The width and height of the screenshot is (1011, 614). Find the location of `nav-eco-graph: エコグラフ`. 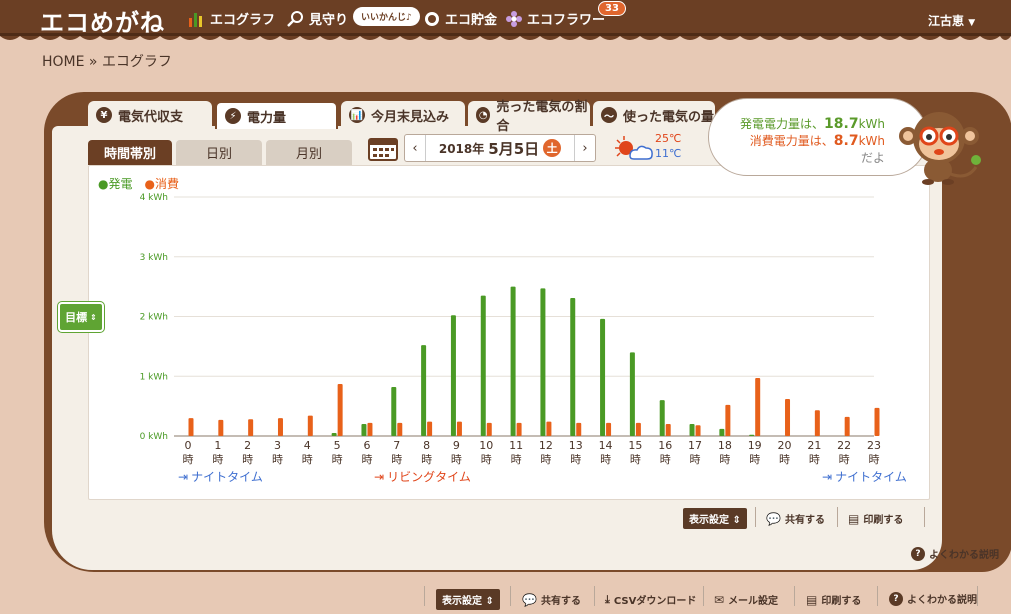

nav-eco-graph: エコグラフ is located at coordinates (231, 18).